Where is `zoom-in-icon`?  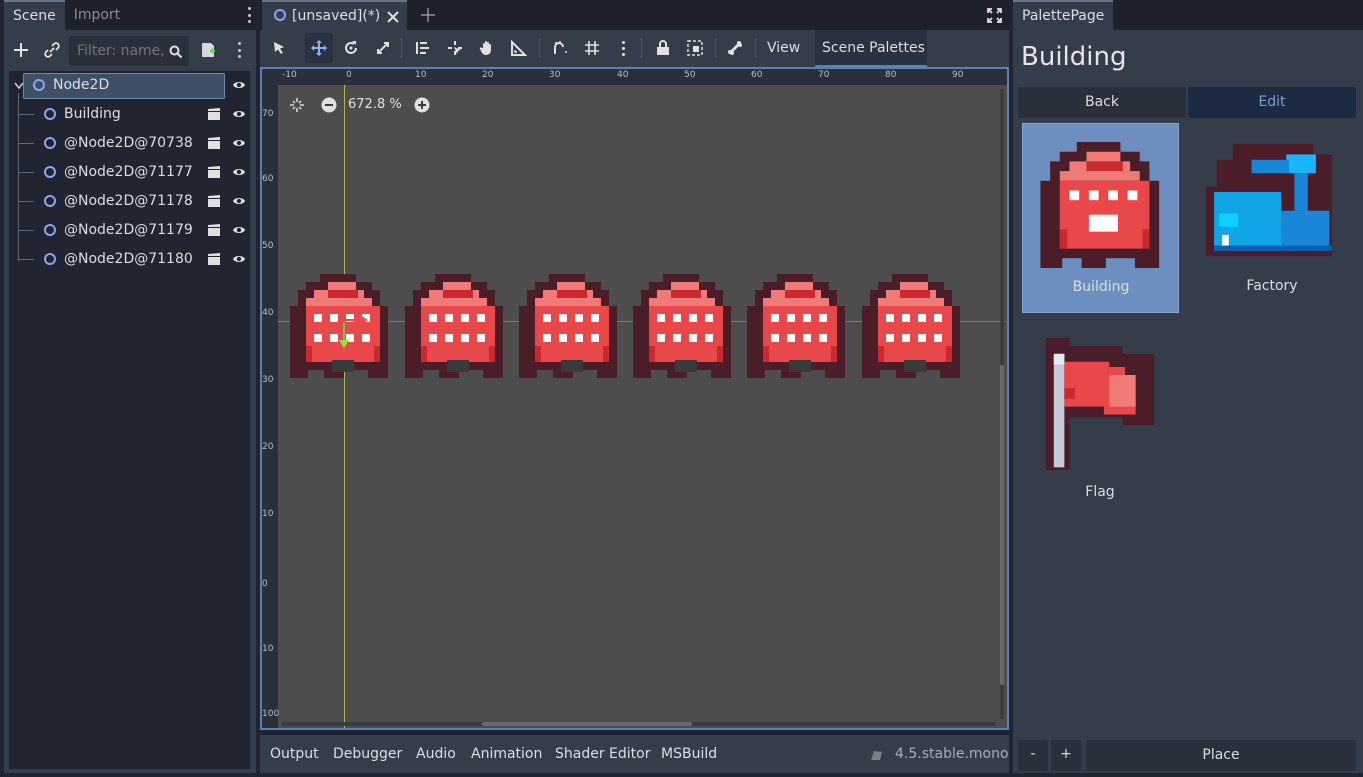 zoom-in-icon is located at coordinates (422, 105).